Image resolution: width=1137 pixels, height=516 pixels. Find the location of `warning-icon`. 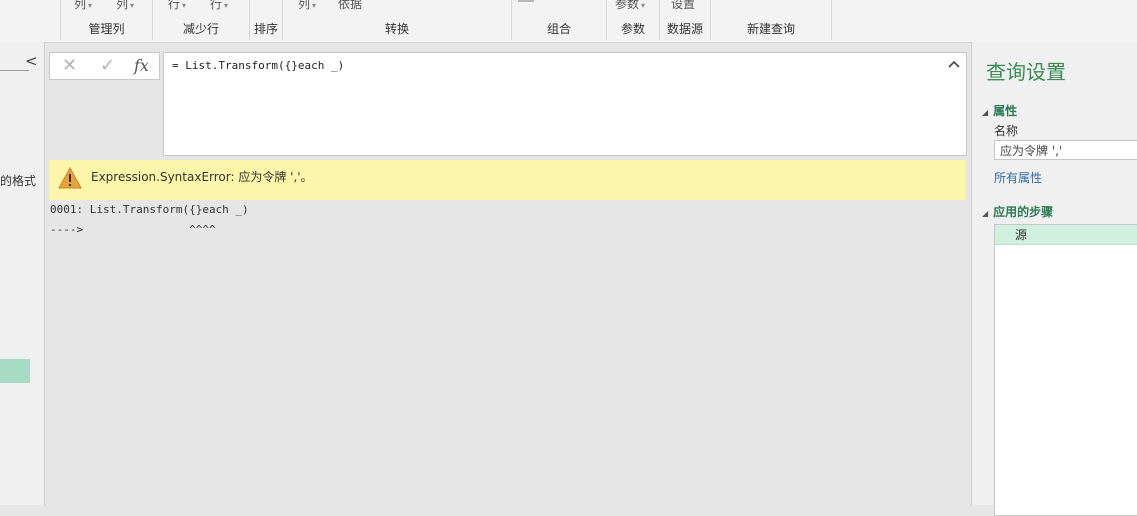

warning-icon is located at coordinates (70, 177).